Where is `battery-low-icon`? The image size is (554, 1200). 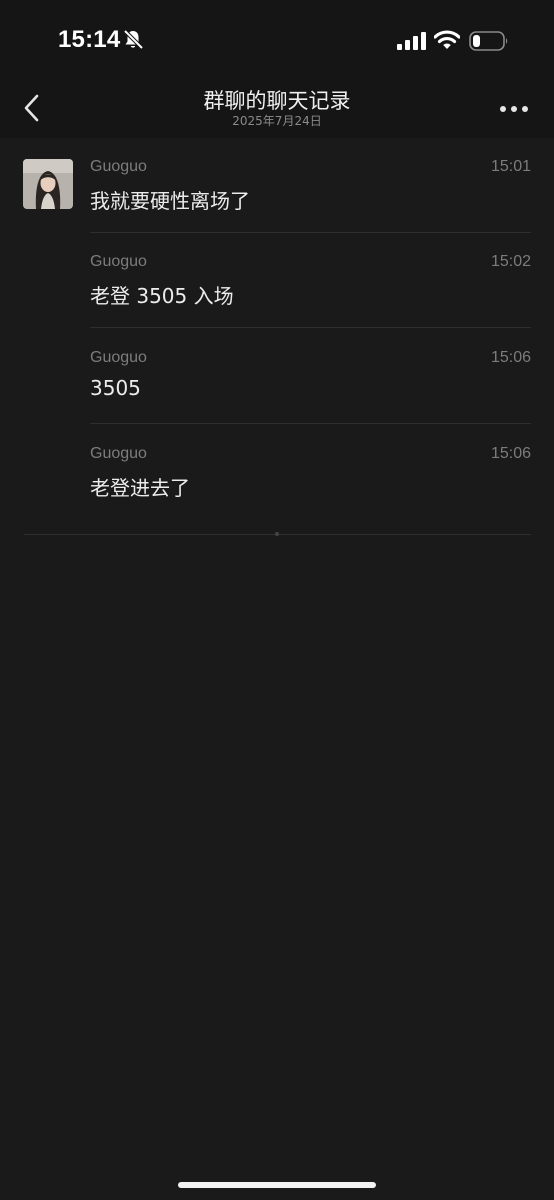 battery-low-icon is located at coordinates (488, 41).